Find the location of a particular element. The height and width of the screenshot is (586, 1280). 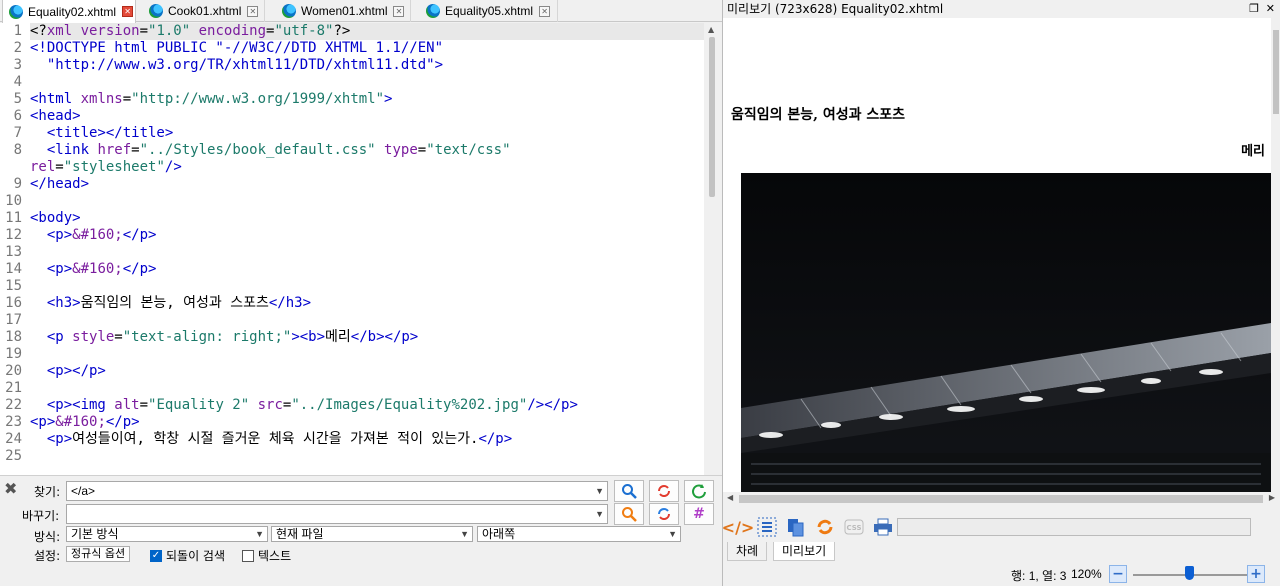

print-button is located at coordinates (883, 527).